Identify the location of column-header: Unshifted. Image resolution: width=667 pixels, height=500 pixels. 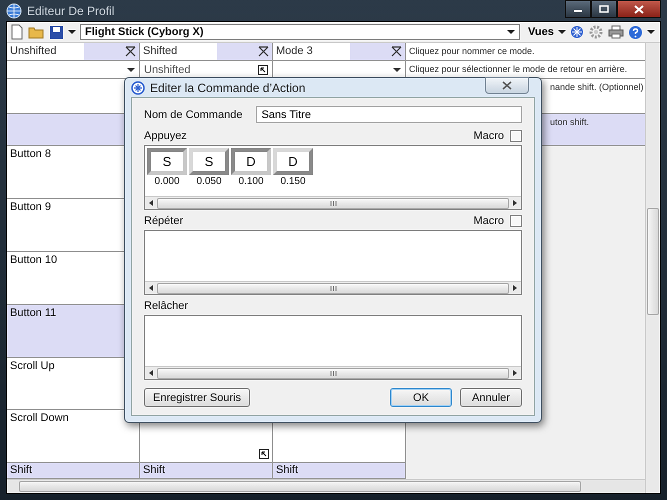
(73, 52).